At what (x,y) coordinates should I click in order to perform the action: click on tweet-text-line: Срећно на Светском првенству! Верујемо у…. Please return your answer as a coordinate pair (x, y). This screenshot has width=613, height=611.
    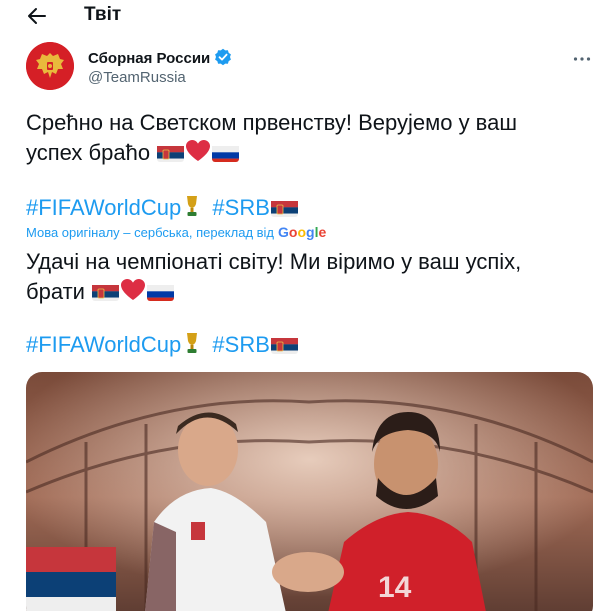
    Looking at the image, I should click on (272, 122).